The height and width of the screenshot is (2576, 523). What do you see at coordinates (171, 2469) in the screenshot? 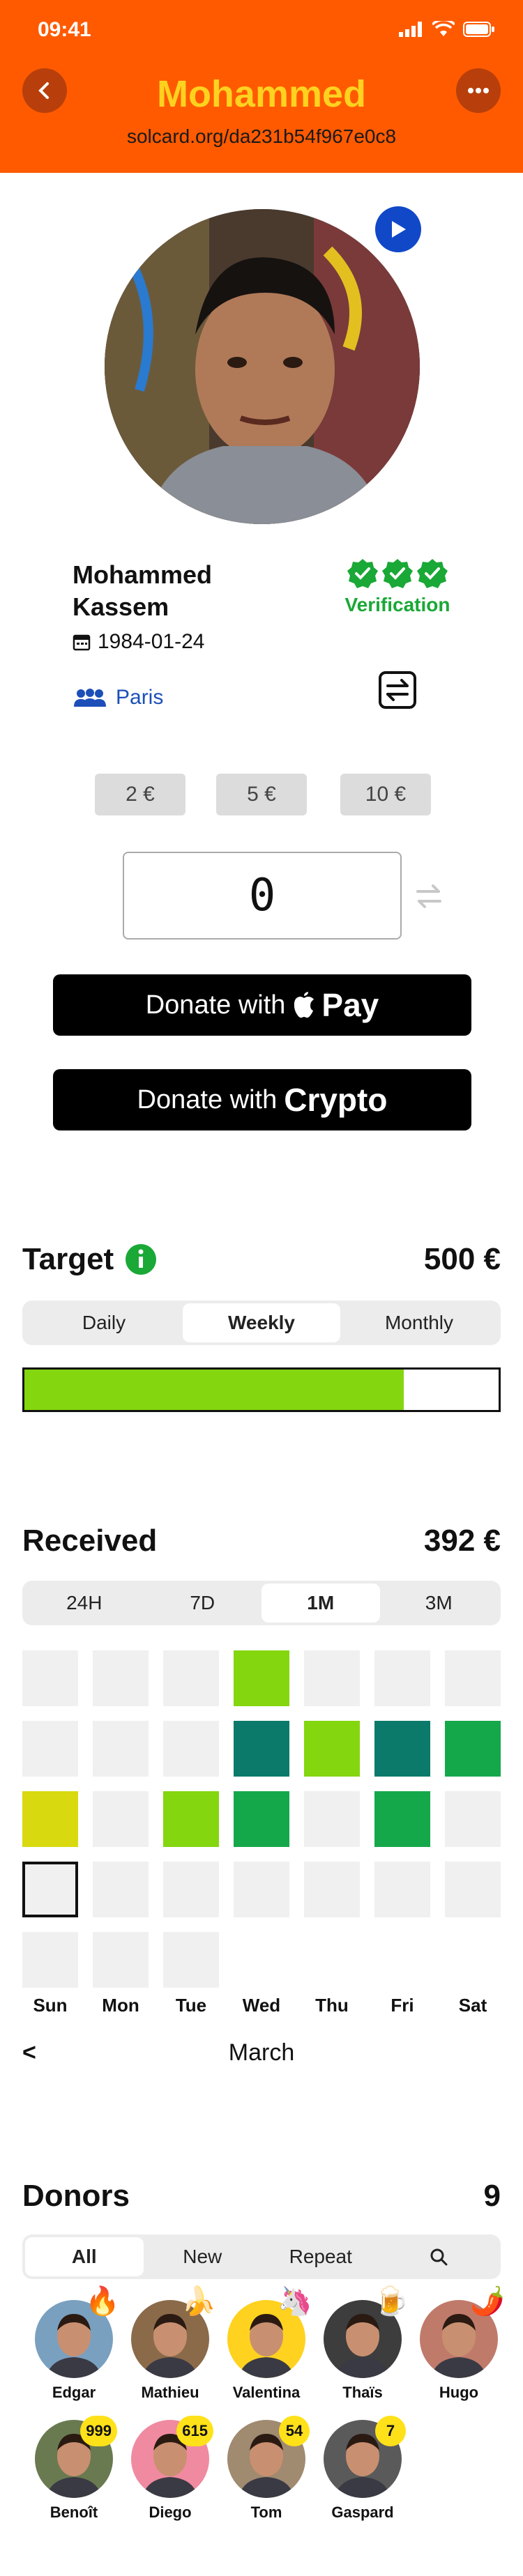
I see `donor-item: 615 Diego` at bounding box center [171, 2469].